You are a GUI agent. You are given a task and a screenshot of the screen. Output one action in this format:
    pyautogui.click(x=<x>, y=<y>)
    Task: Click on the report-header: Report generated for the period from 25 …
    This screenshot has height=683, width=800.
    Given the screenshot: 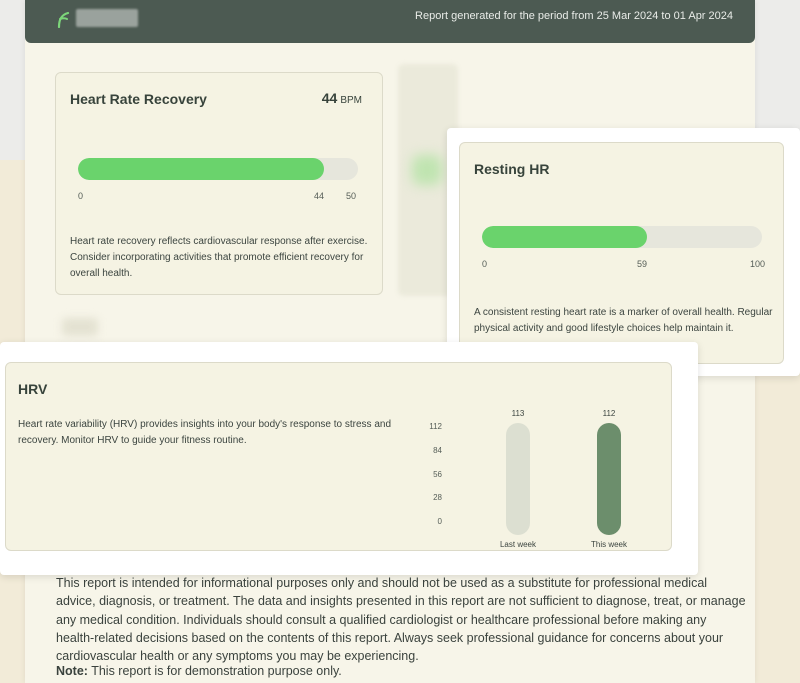 What is the action you would take?
    pyautogui.click(x=390, y=21)
    